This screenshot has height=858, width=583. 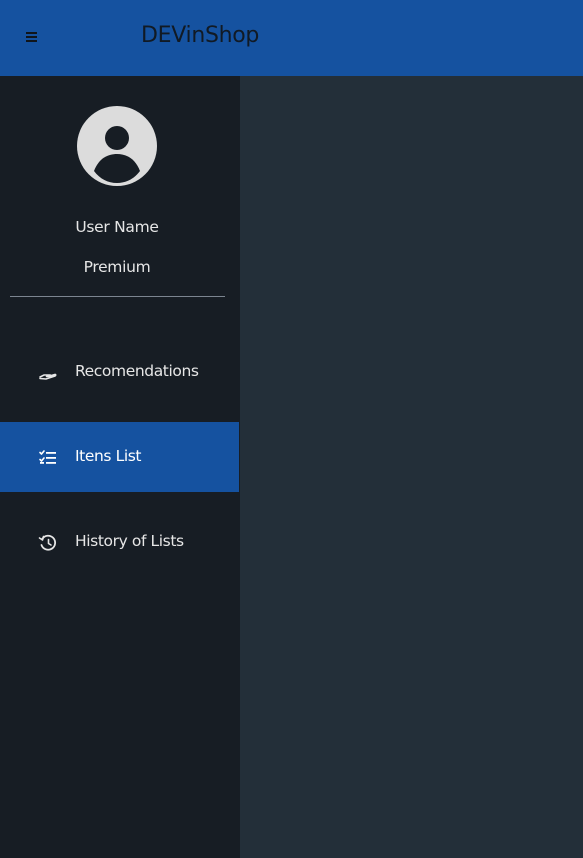 I want to click on sidebar-item-itens-list: Itens List, so click(x=119, y=457).